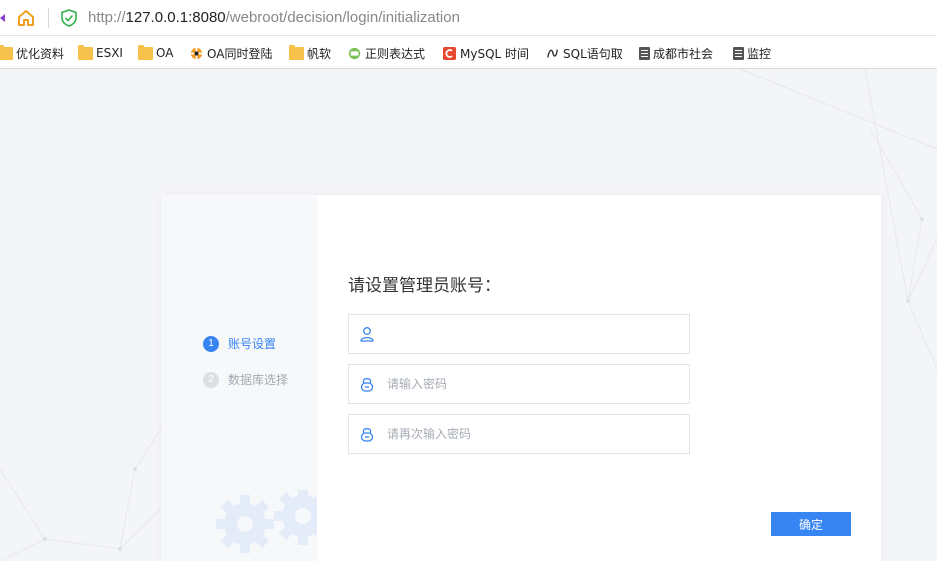  I want to click on bookmark-label: ESXI, so click(109, 53).